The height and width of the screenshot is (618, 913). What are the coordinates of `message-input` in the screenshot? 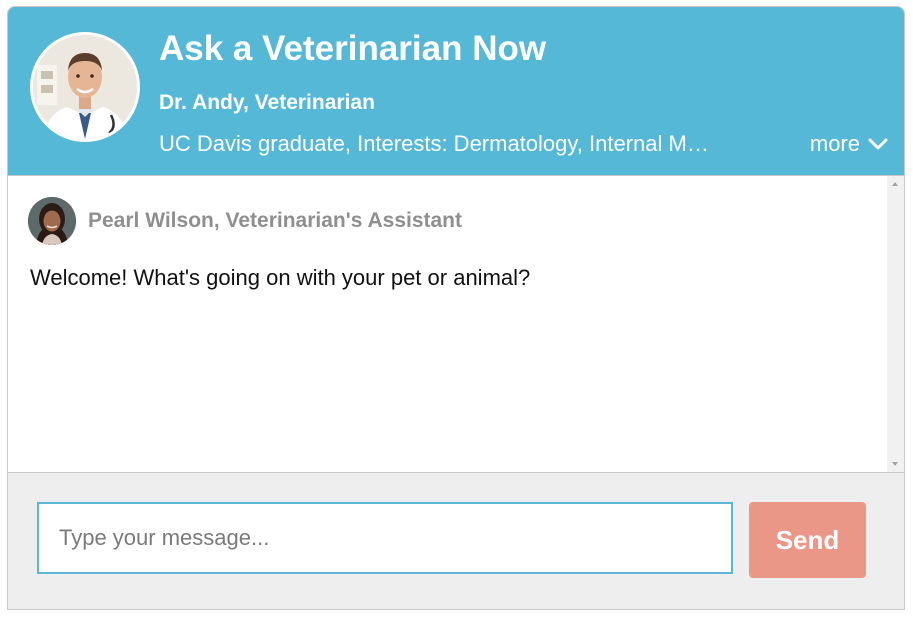 It's located at (385, 538).